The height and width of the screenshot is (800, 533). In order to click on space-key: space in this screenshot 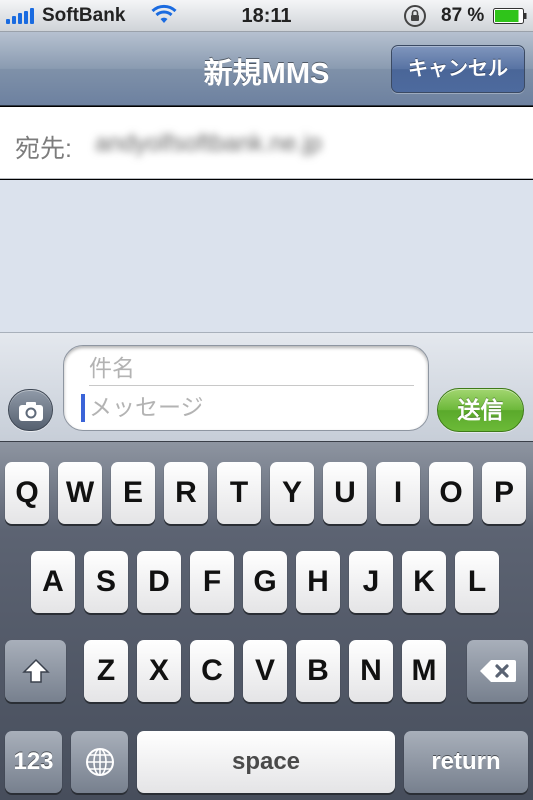, I will do `click(266, 762)`.